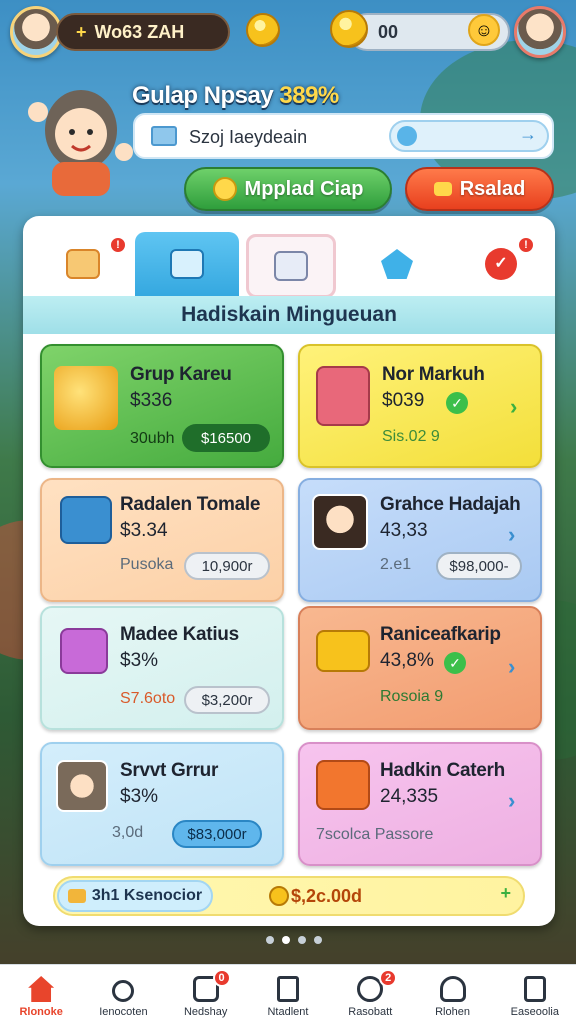 The width and height of the screenshot is (576, 1024). What do you see at coordinates (81, 31) in the screenshot?
I see `plus-icon: +` at bounding box center [81, 31].